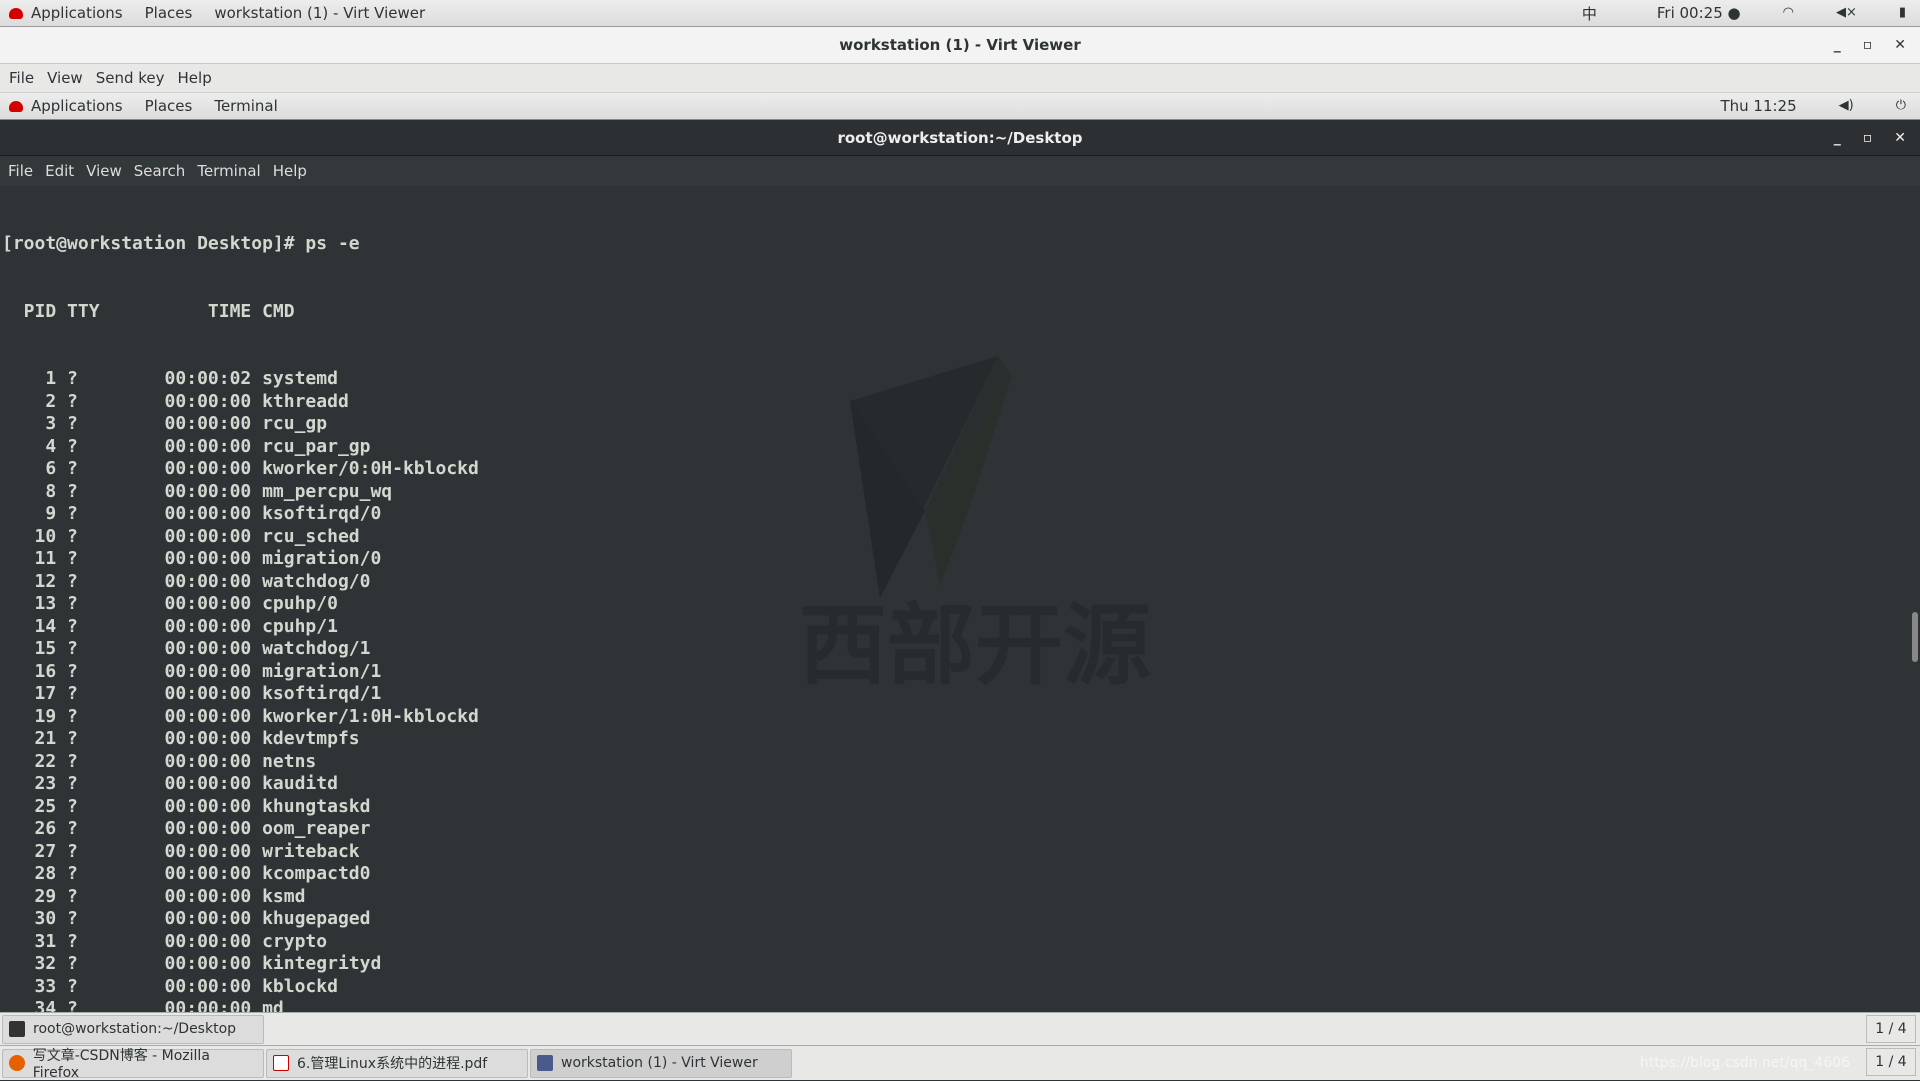  I want to click on terminal-title: root@workstation:~/Desktop, so click(960, 137).